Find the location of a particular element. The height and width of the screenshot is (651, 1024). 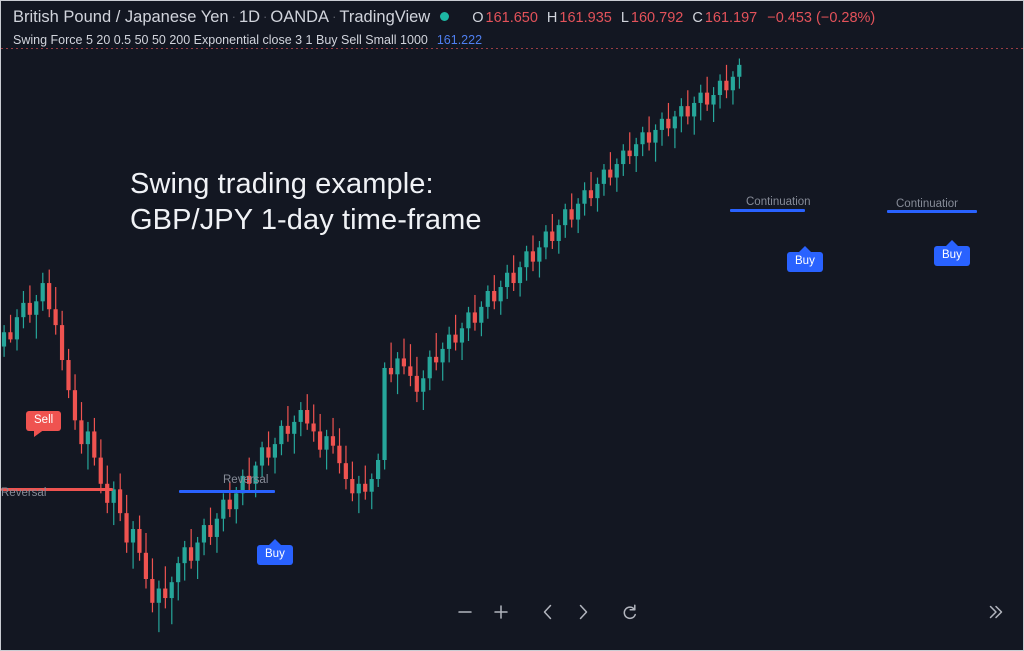

level-reversal-left-label: Reversal is located at coordinates (24, 493).